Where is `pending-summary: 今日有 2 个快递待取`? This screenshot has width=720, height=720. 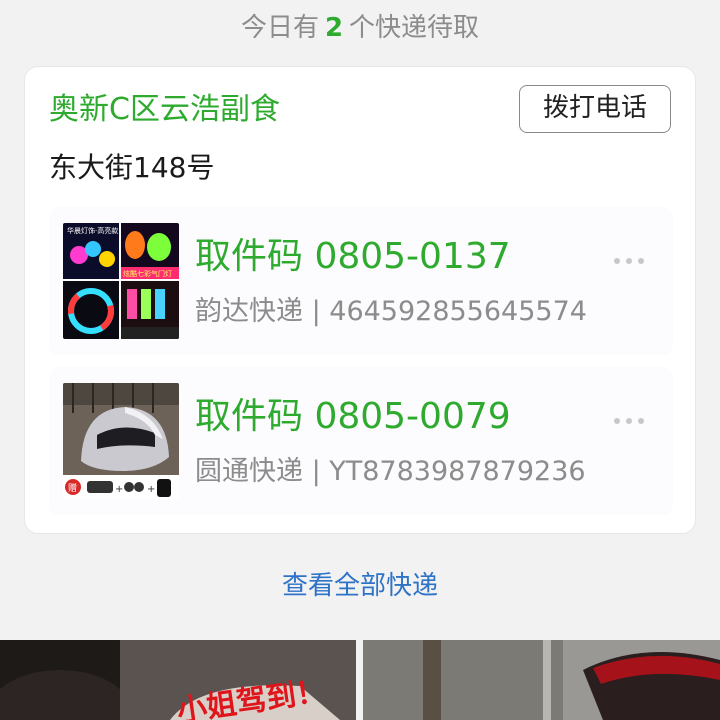
pending-summary: 今日有 2 个快递待取 is located at coordinates (360, 28).